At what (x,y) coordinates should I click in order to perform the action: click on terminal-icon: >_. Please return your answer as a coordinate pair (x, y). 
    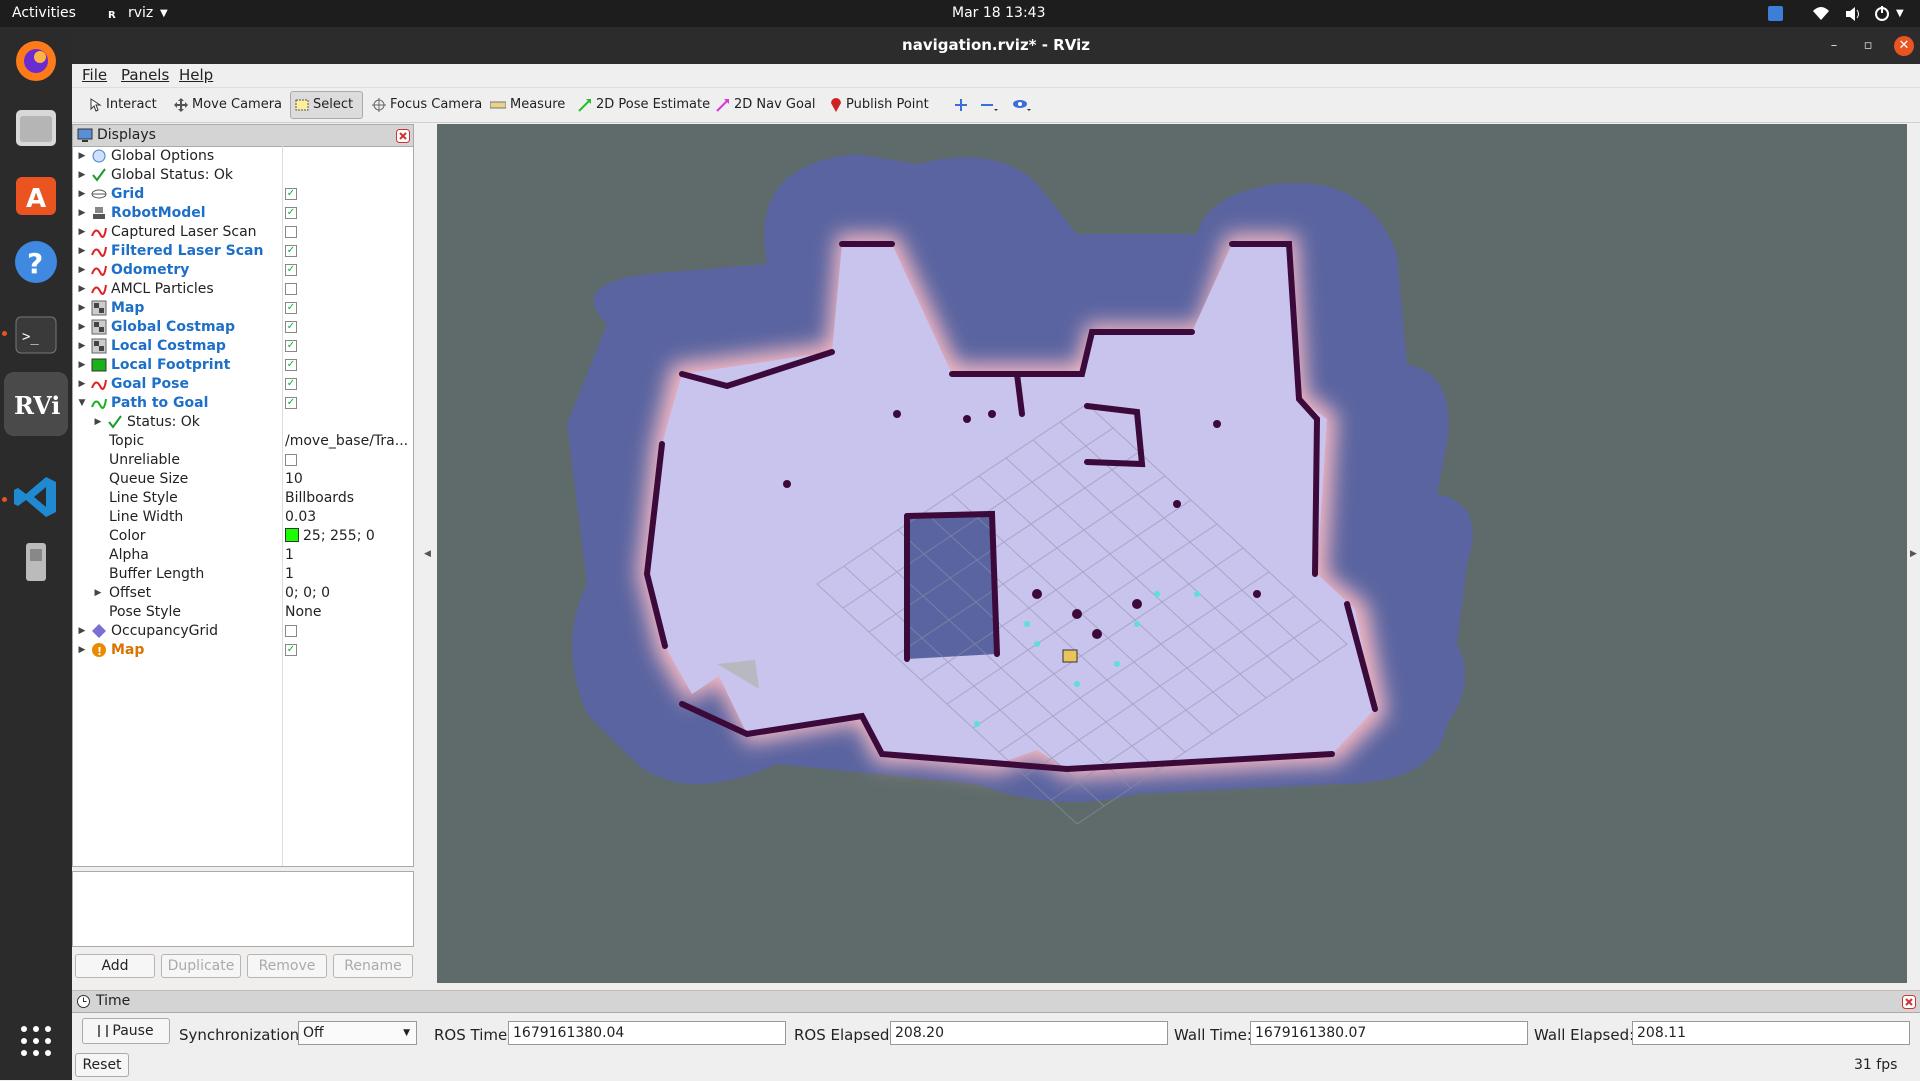
    Looking at the image, I should click on (36, 335).